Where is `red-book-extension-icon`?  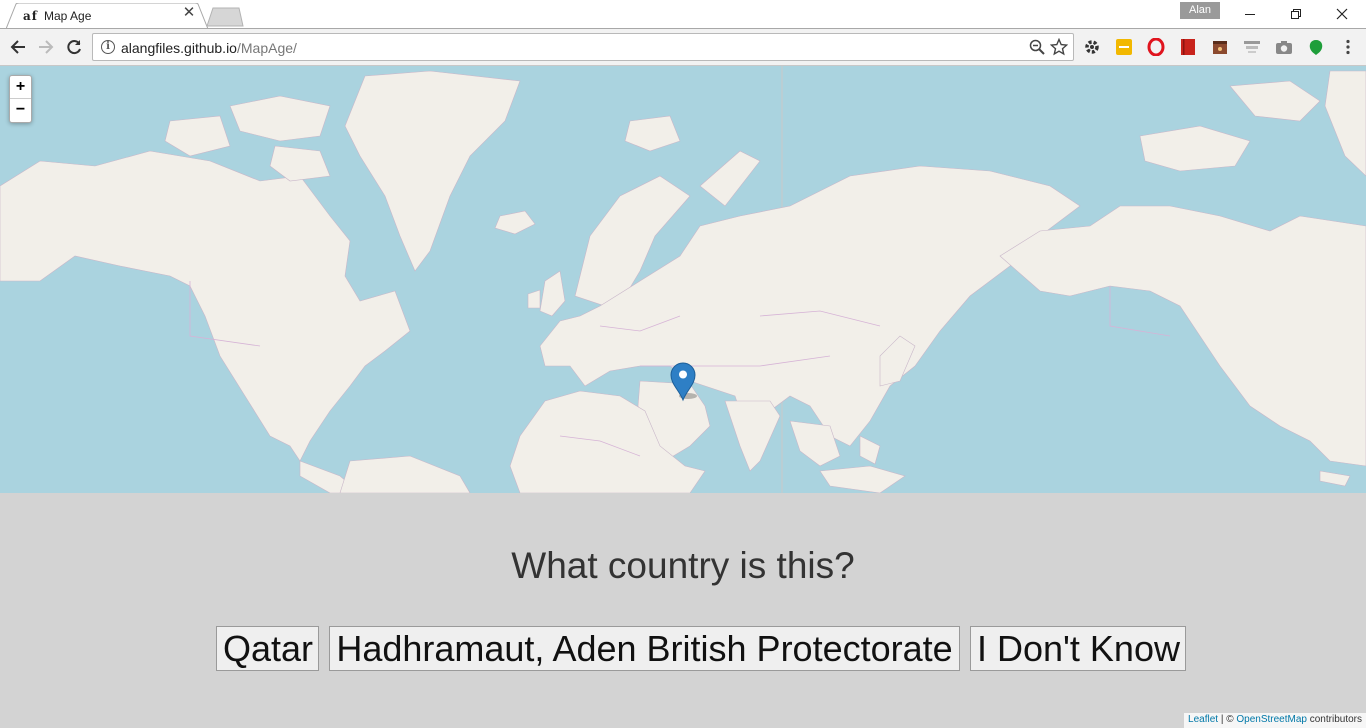
red-book-extension-icon is located at coordinates (1188, 47).